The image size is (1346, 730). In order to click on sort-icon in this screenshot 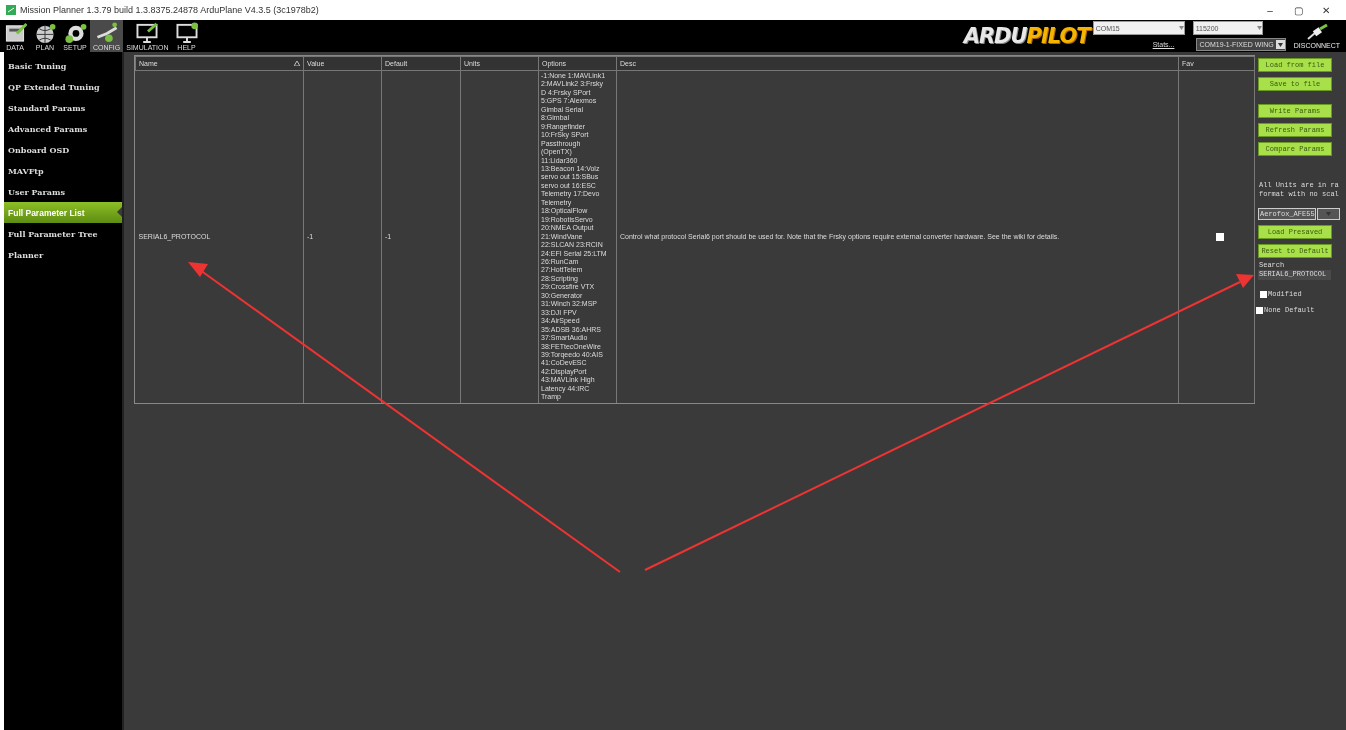, I will do `click(297, 63)`.